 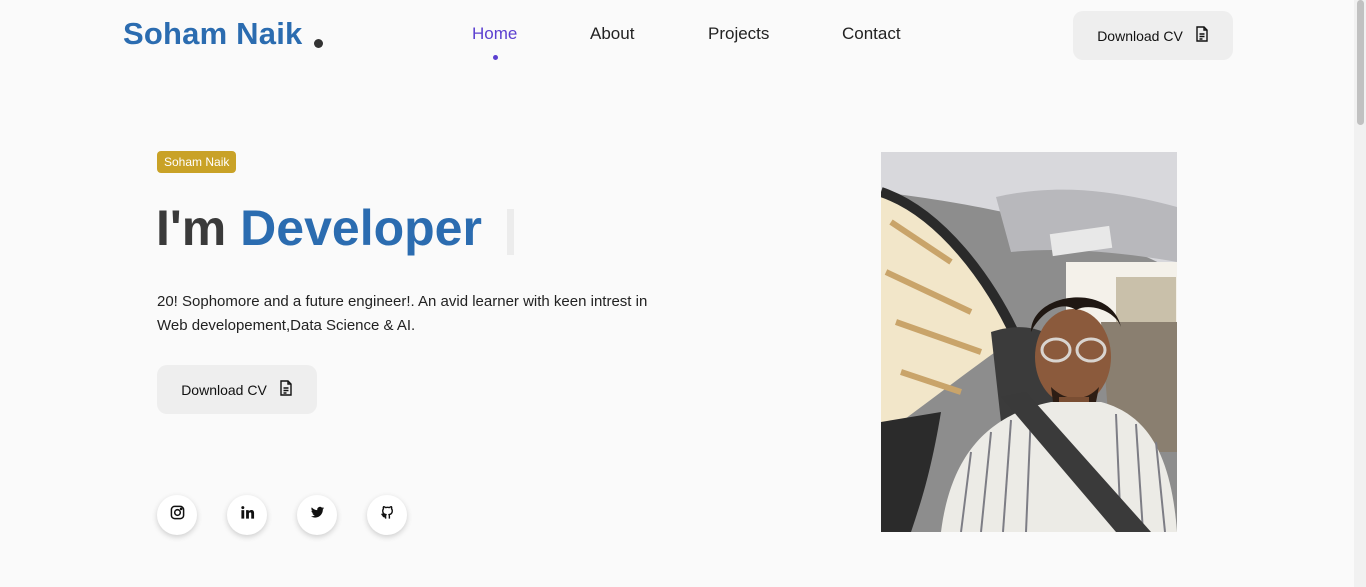 I want to click on site-logo: Soham Naik, so click(x=212, y=34).